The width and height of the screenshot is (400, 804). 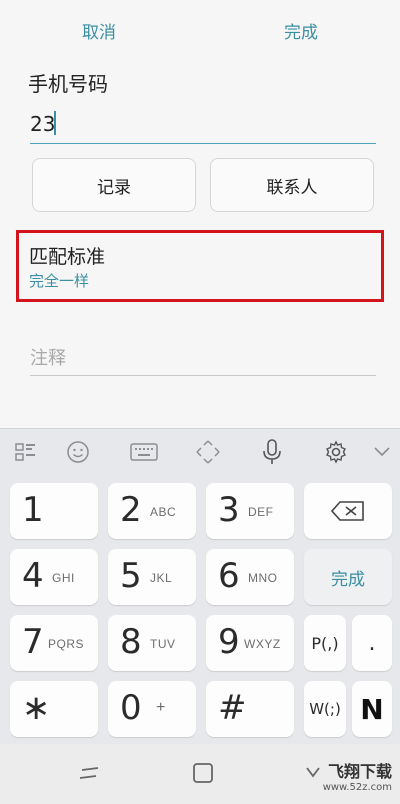 I want to click on key-8: 8 TUV, so click(x=152, y=643).